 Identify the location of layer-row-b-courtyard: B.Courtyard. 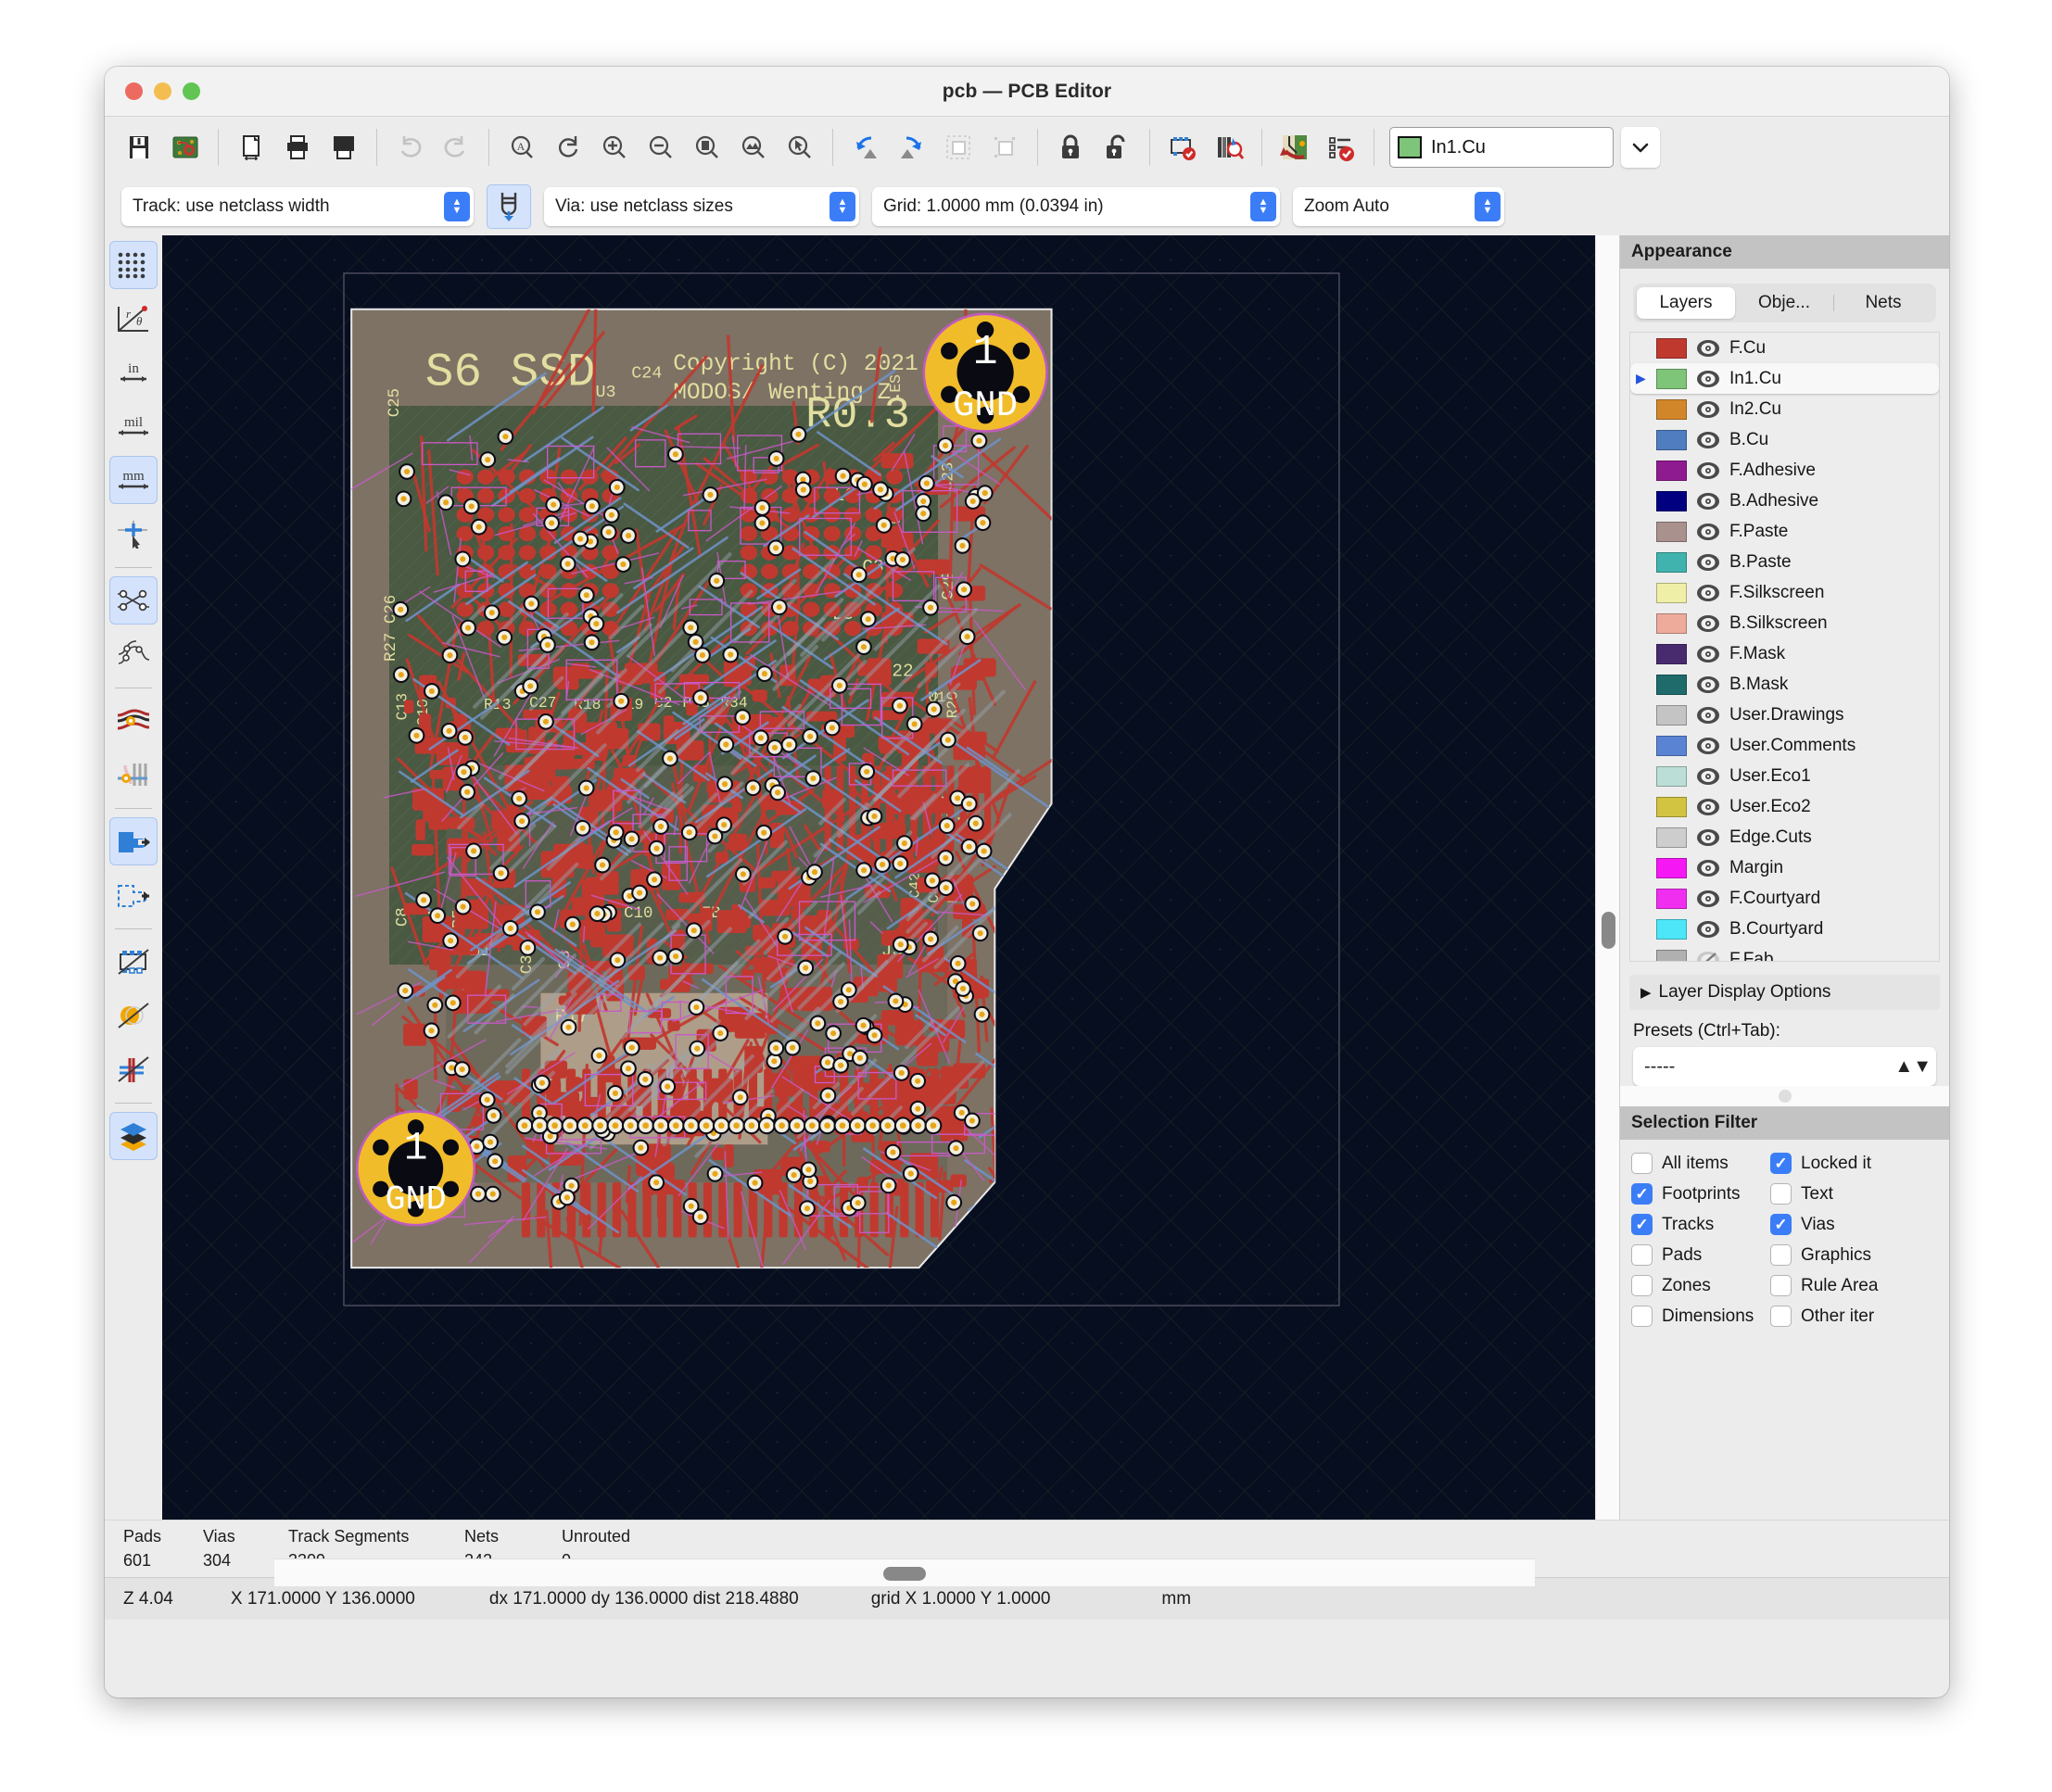
(1785, 929).